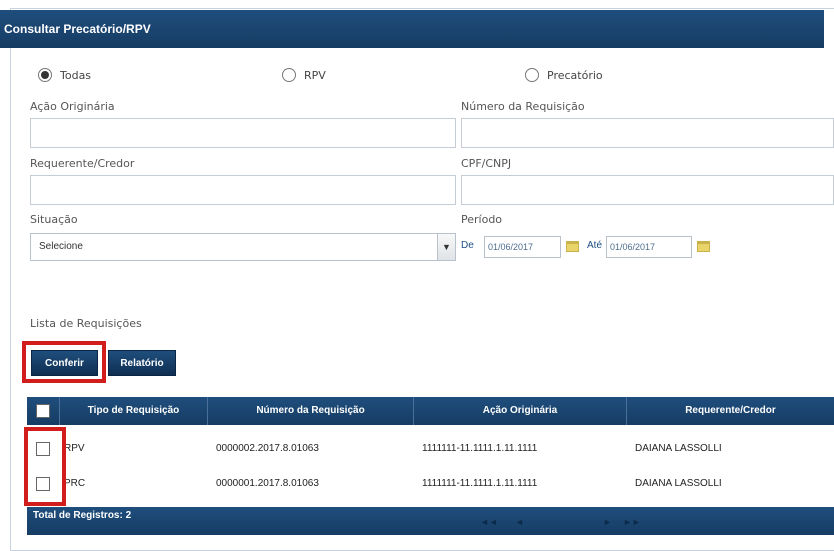 Image resolution: width=834 pixels, height=551 pixels. Describe the element at coordinates (523, 106) in the screenshot. I see `numero-requisicao-label: Número da Requisição` at that location.